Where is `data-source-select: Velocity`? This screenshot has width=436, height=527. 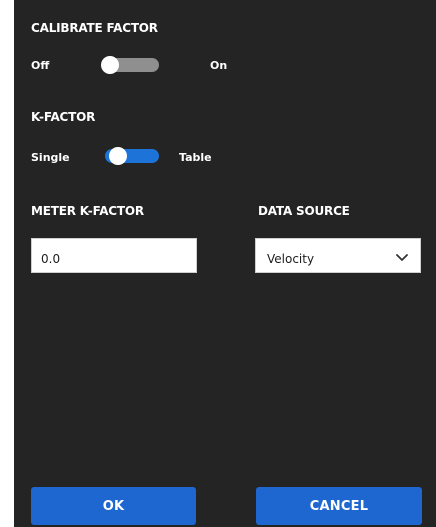
data-source-select: Velocity is located at coordinates (338, 255).